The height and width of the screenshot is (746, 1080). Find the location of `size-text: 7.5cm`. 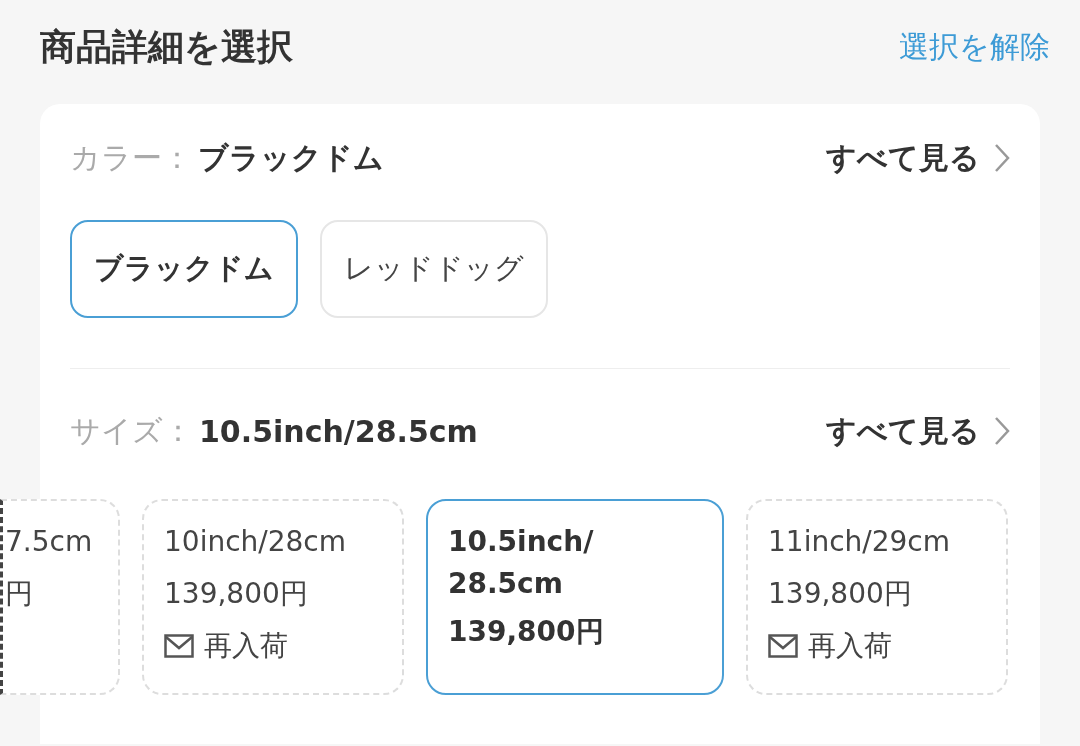

size-text: 7.5cm is located at coordinates (49, 542).